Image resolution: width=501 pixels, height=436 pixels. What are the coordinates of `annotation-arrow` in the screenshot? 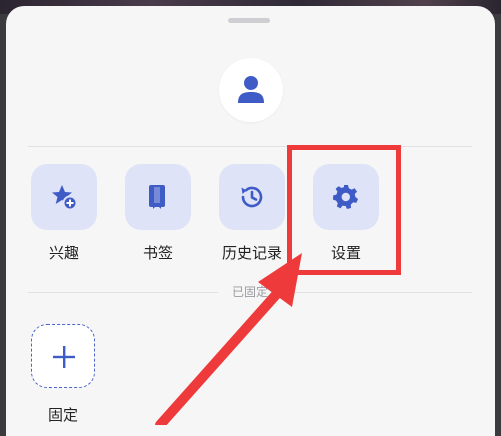 It's located at (228, 339).